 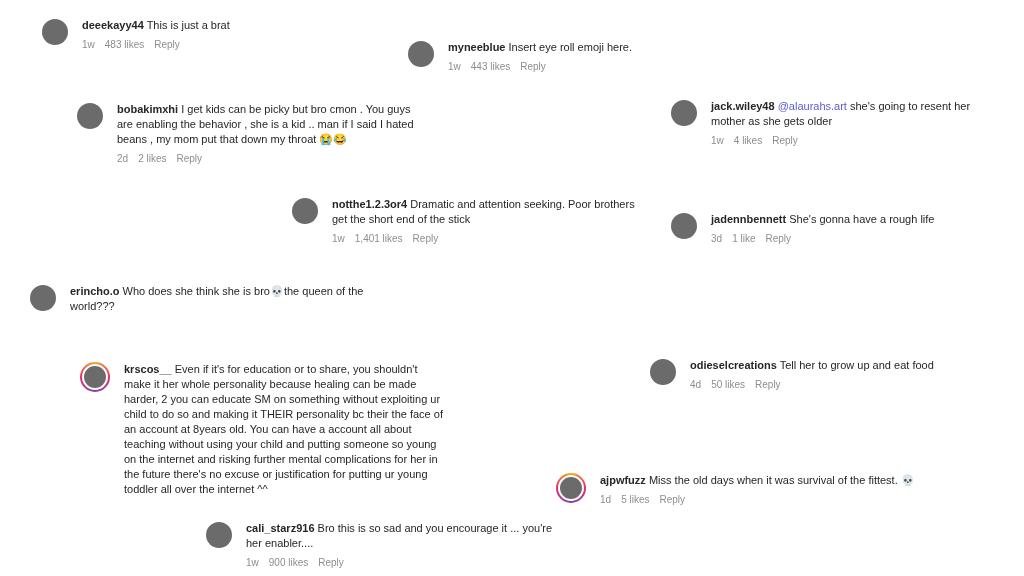 What do you see at coordinates (841, 114) in the screenshot?
I see `comment-text: jack.wiley48 @alaurahs.art she's going to resent her mother as she gets older` at bounding box center [841, 114].